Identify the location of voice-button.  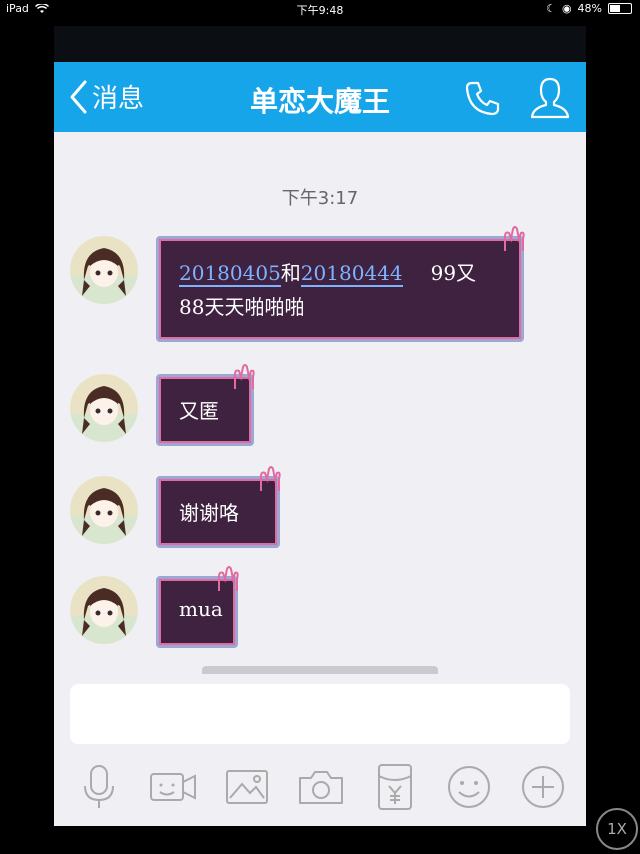
(99, 787).